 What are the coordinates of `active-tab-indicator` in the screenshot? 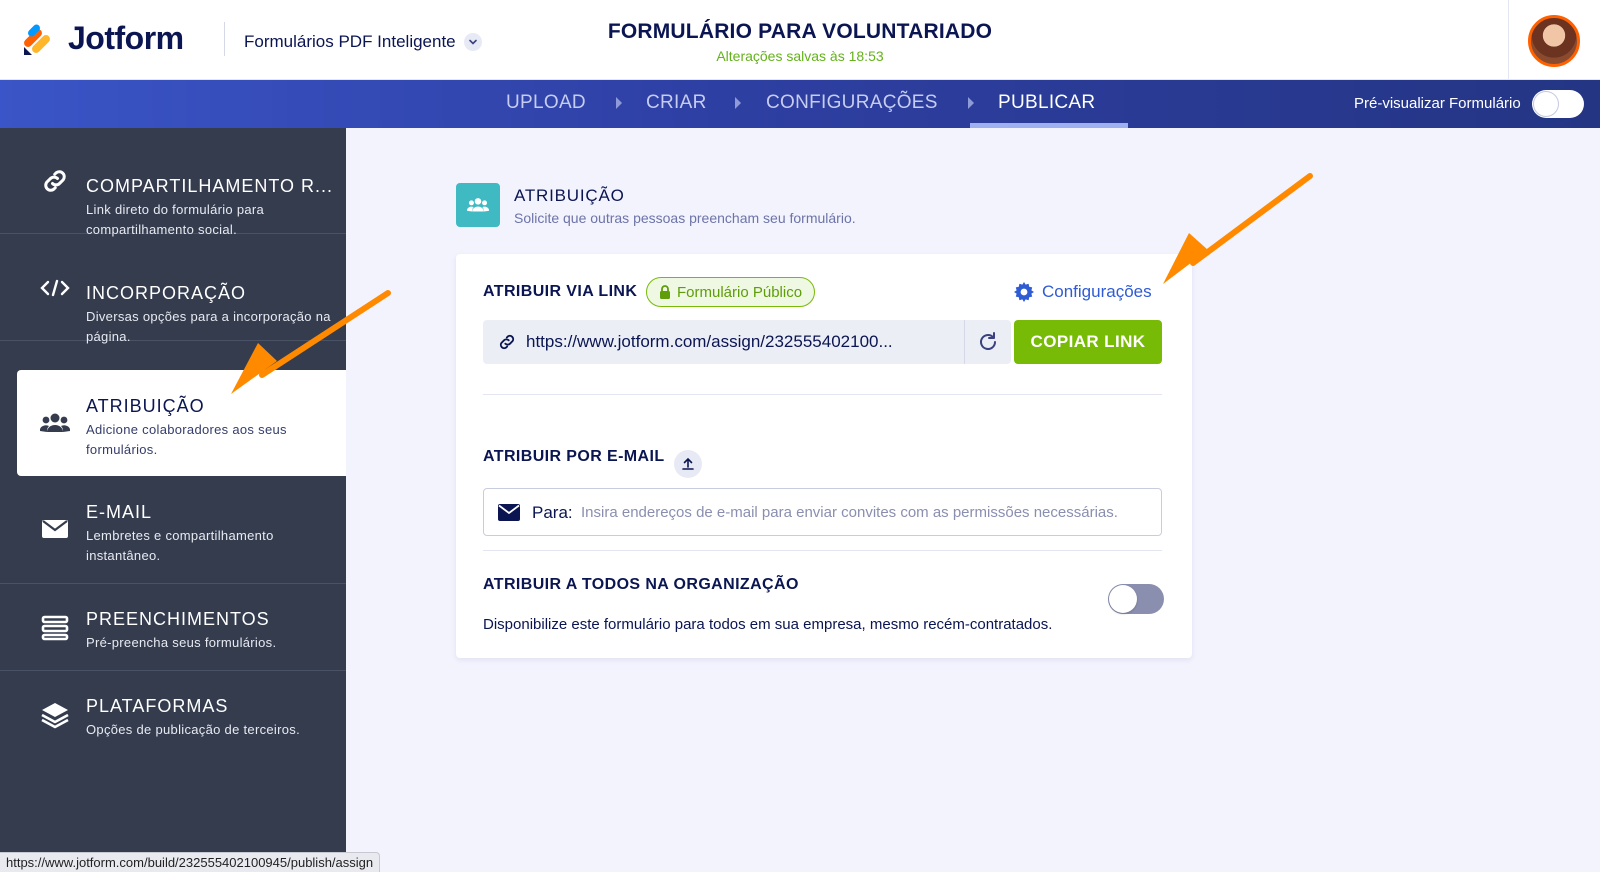 It's located at (1049, 125).